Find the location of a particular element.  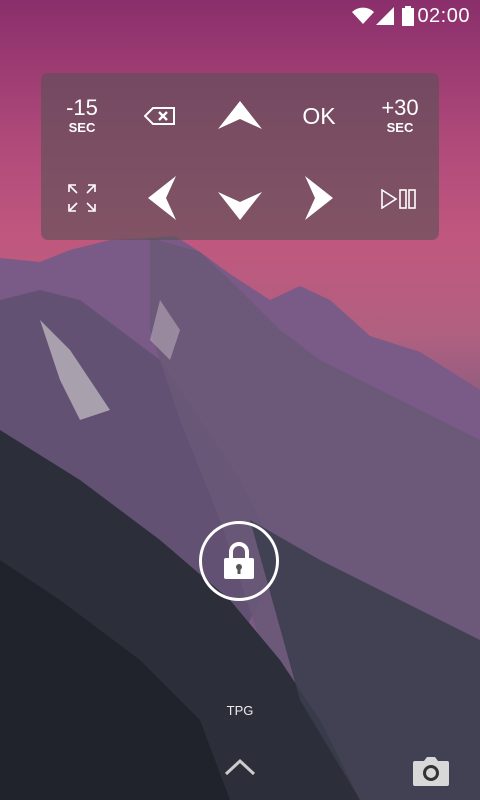

arrow-right-icon is located at coordinates (319, 198).